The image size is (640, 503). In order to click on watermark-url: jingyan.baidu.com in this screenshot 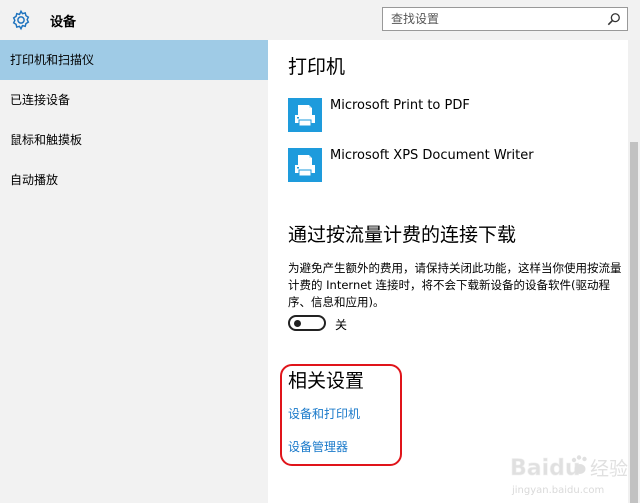, I will do `click(557, 490)`.